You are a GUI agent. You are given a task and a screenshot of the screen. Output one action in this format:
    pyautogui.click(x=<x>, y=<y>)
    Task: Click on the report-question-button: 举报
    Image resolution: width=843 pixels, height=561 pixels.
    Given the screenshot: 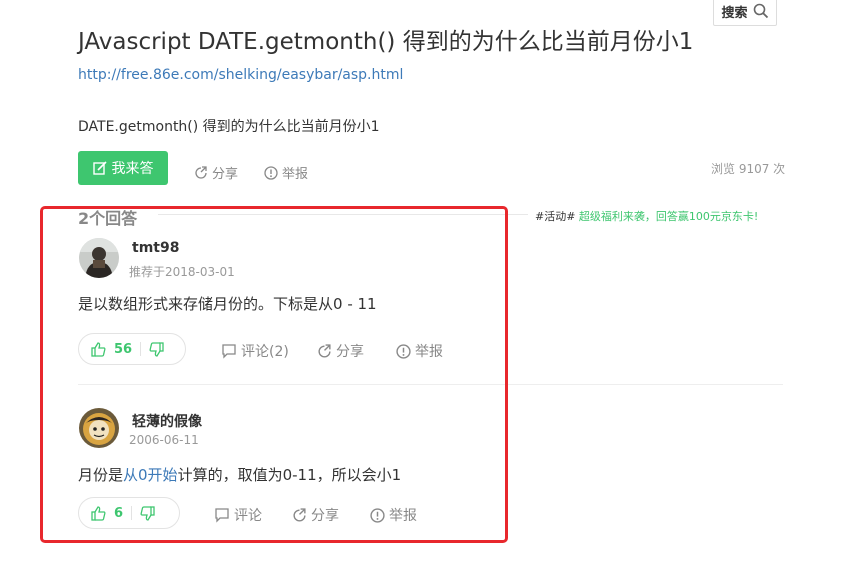 What is the action you would take?
    pyautogui.click(x=286, y=172)
    